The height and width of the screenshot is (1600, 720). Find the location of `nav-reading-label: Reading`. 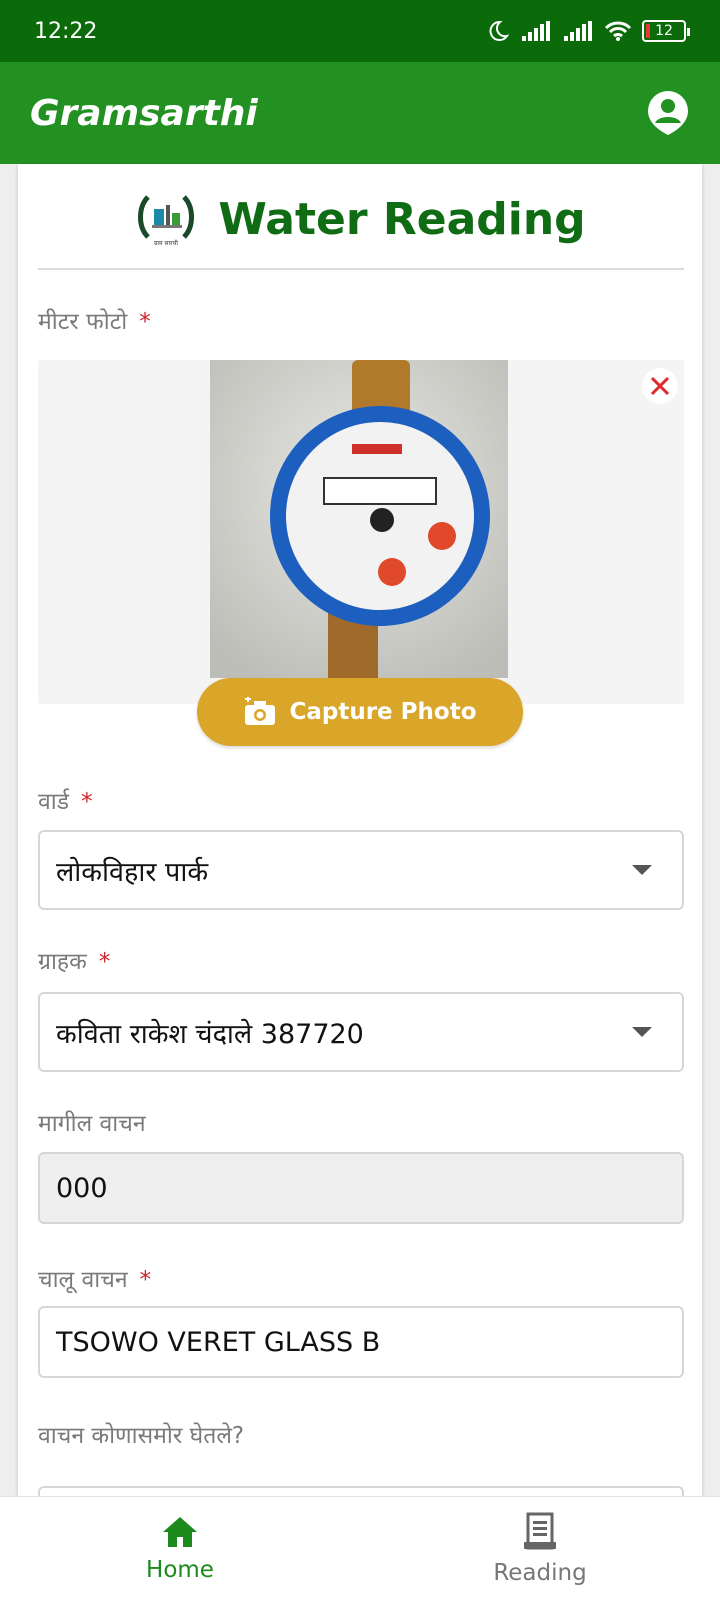

nav-reading-label: Reading is located at coordinates (540, 1572).